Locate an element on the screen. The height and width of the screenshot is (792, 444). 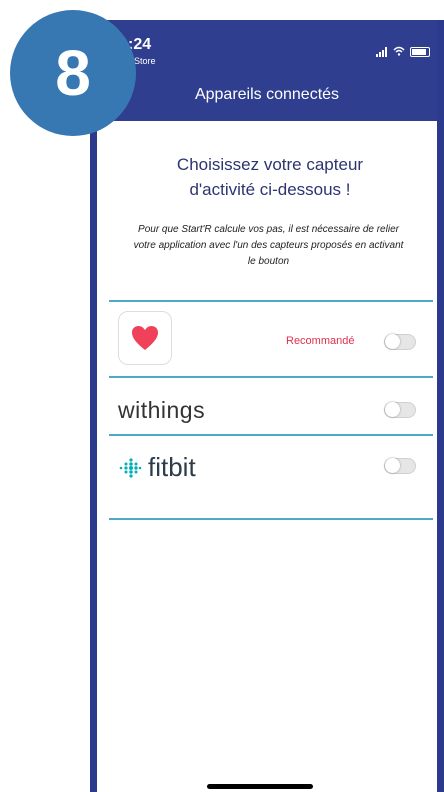
phone-frame-left is located at coordinates (93, 406).